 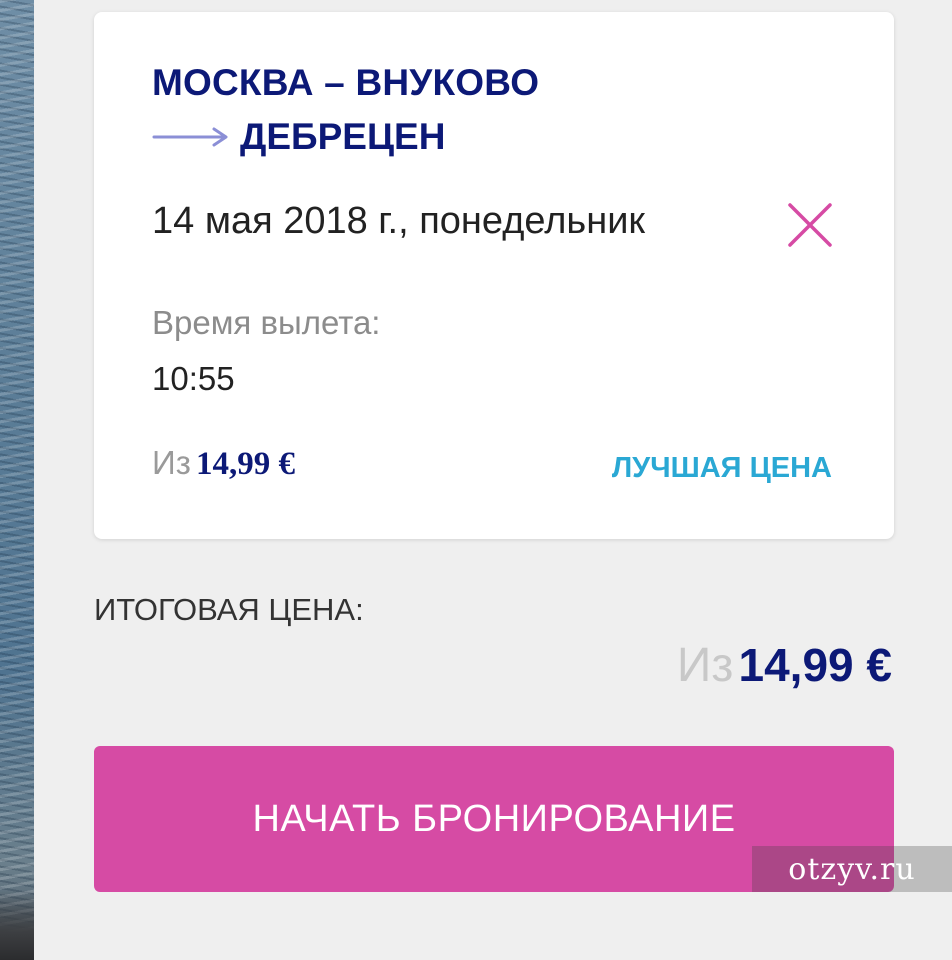 I want to click on total-price-value: 14,99 €, so click(x=815, y=665).